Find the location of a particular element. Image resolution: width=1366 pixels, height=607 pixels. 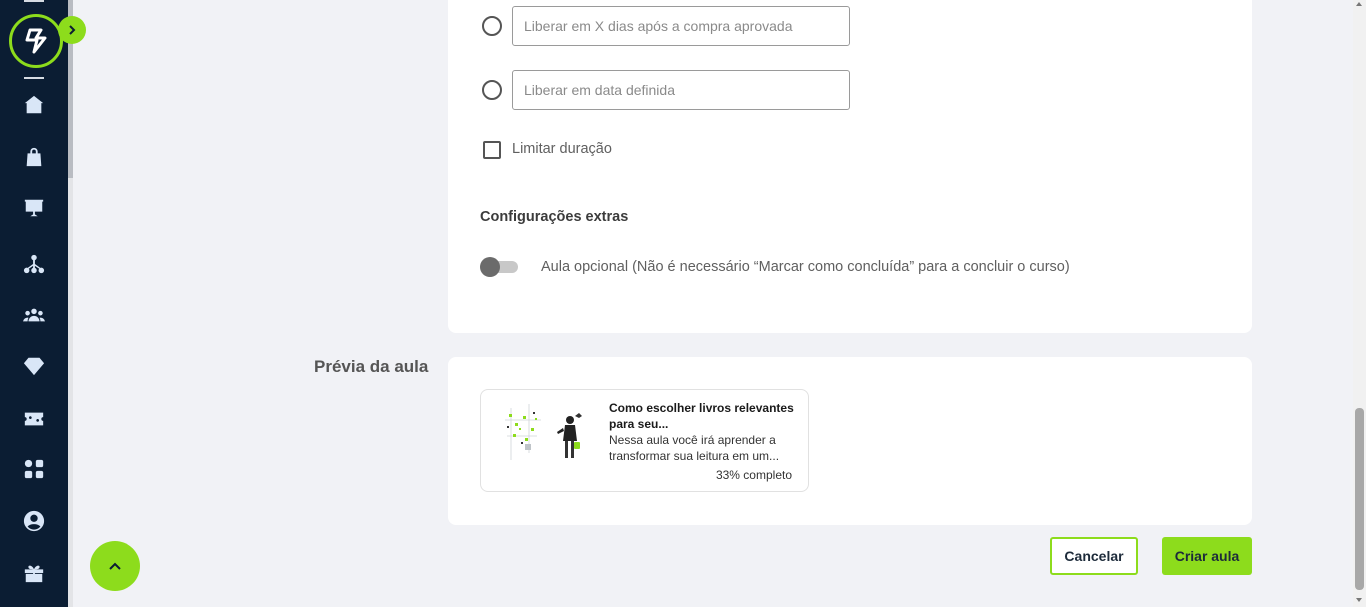

users-icon is located at coordinates (34, 315).